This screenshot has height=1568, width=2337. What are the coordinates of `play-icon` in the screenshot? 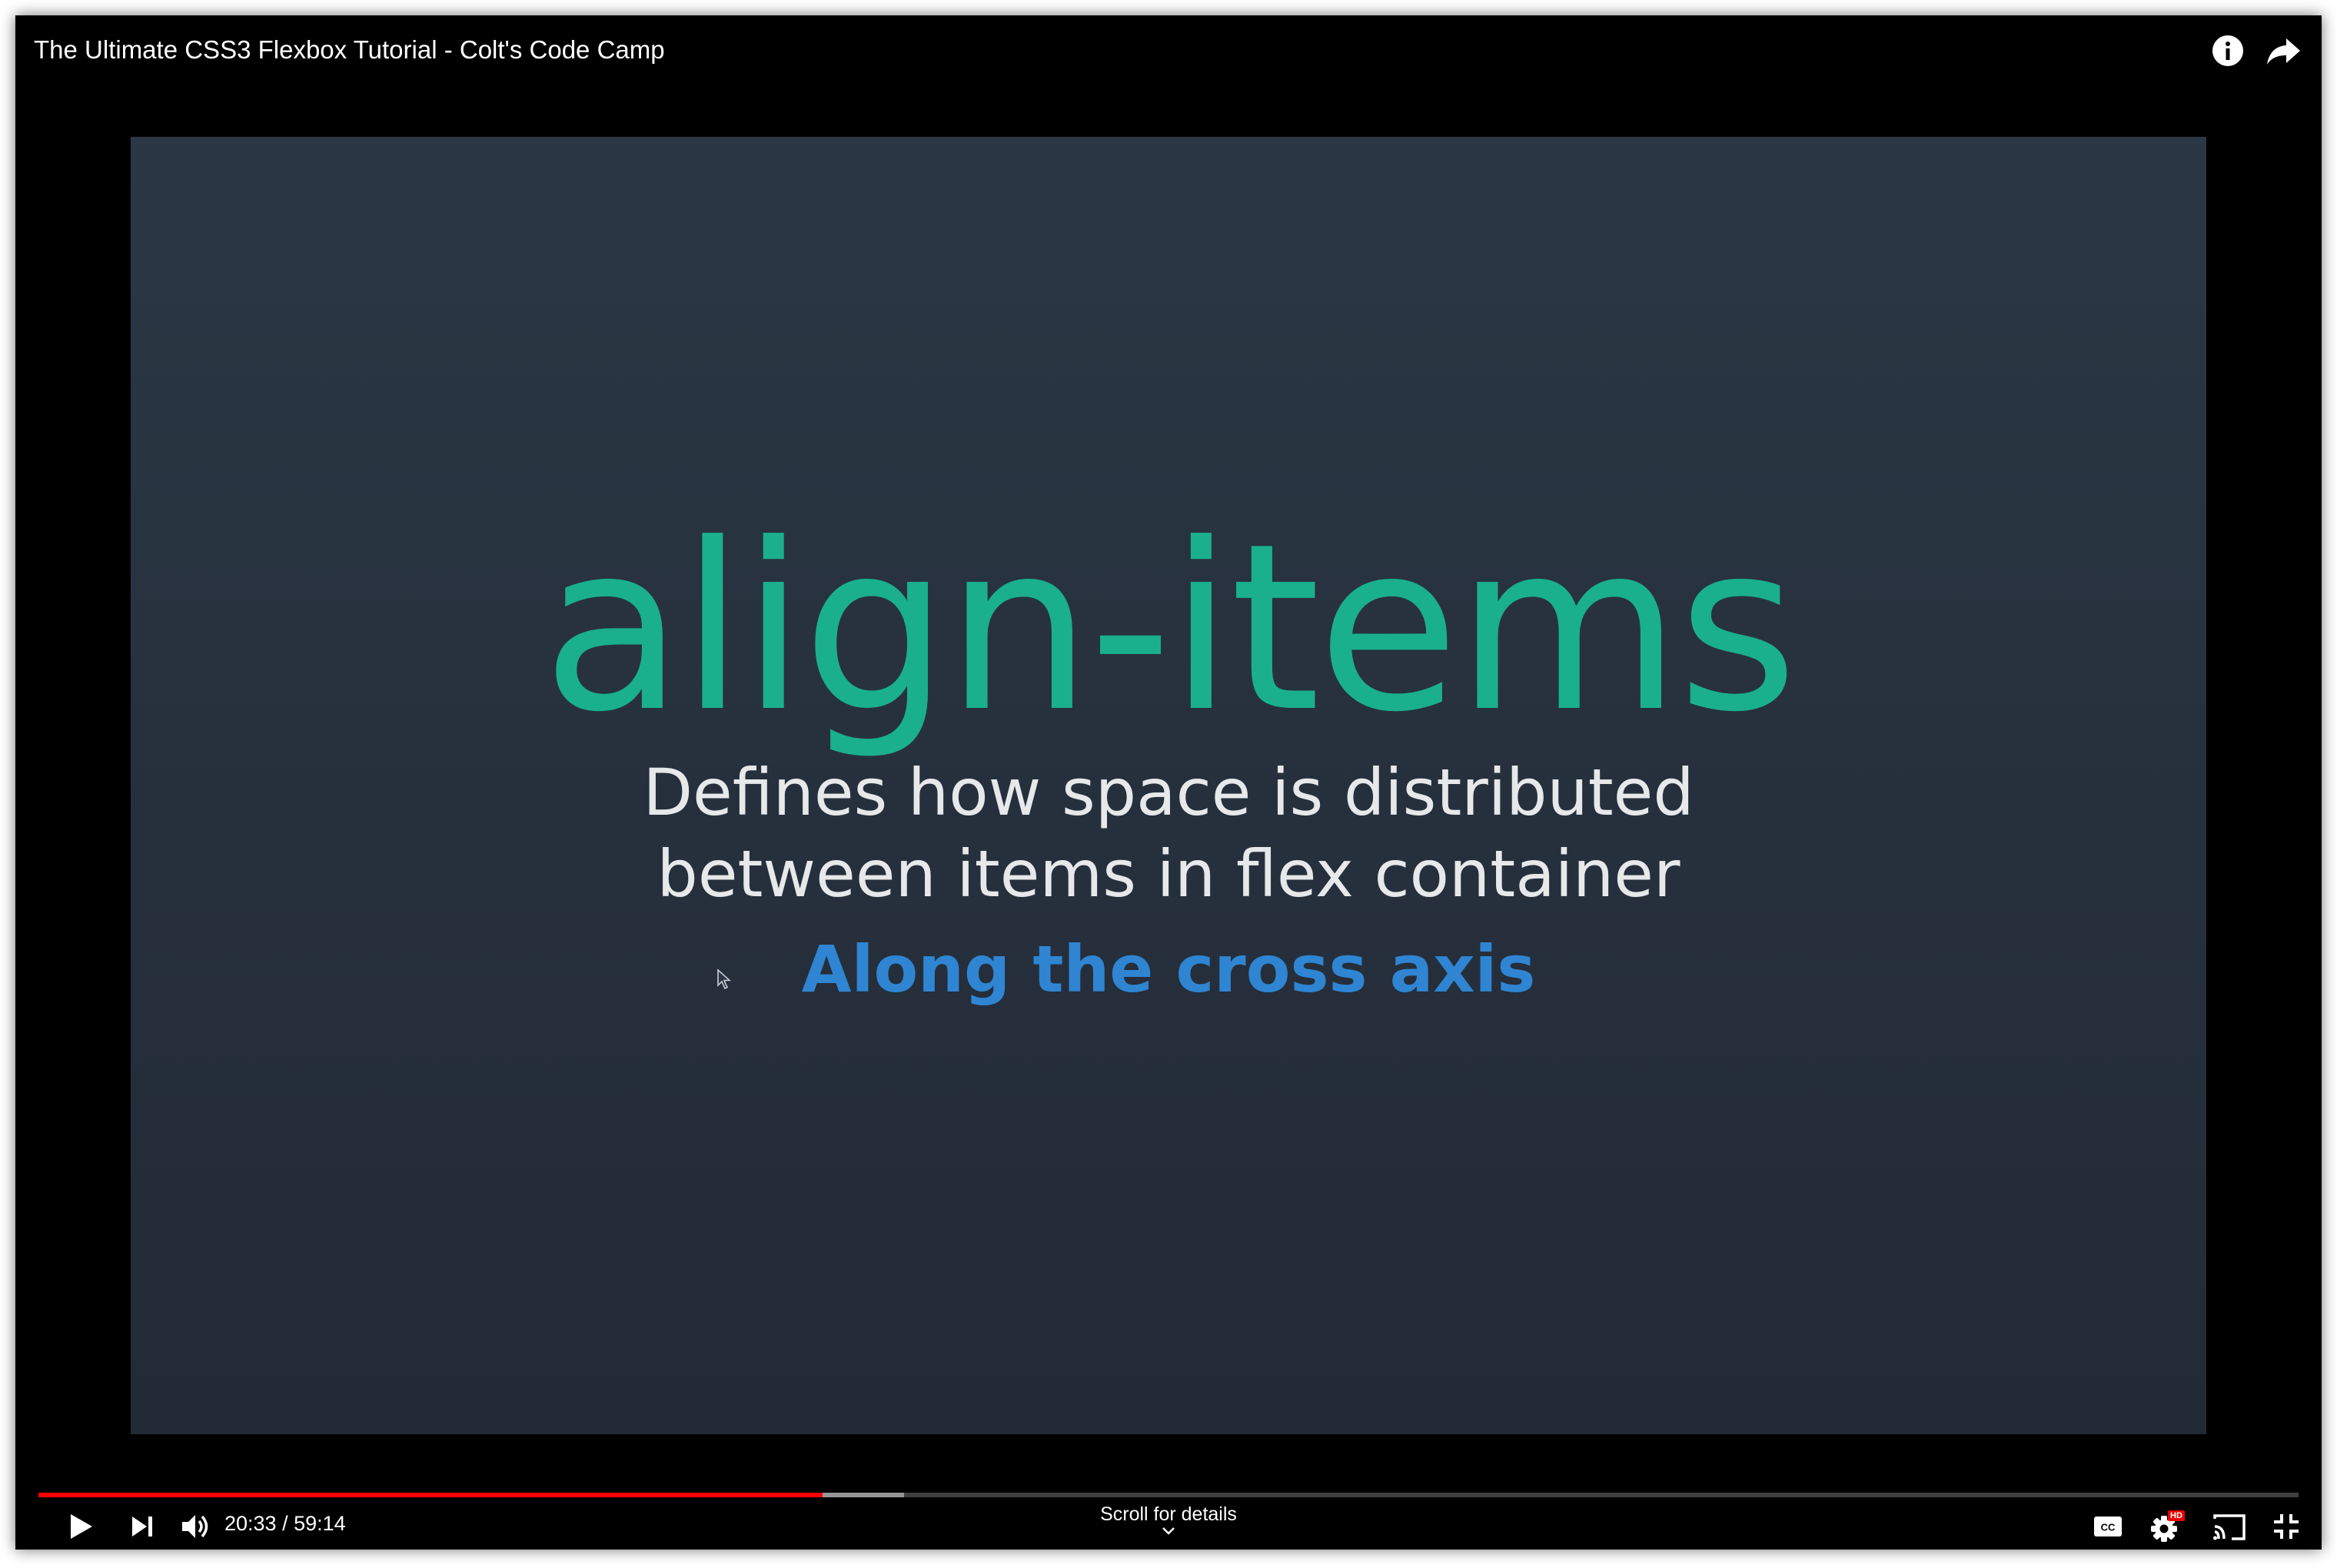 It's located at (80, 1528).